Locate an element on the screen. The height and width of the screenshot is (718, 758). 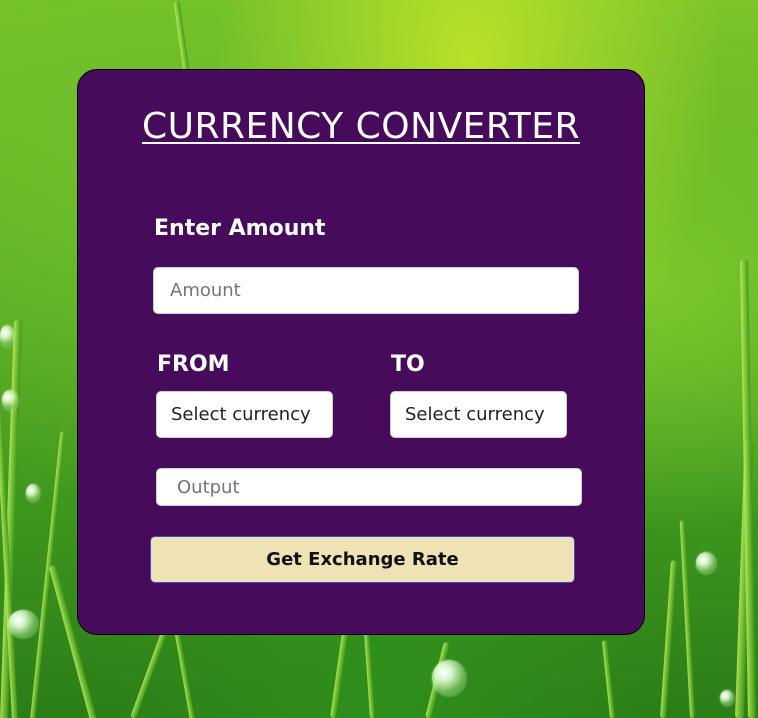
from-currency-select: Select currency is located at coordinates (244, 414).